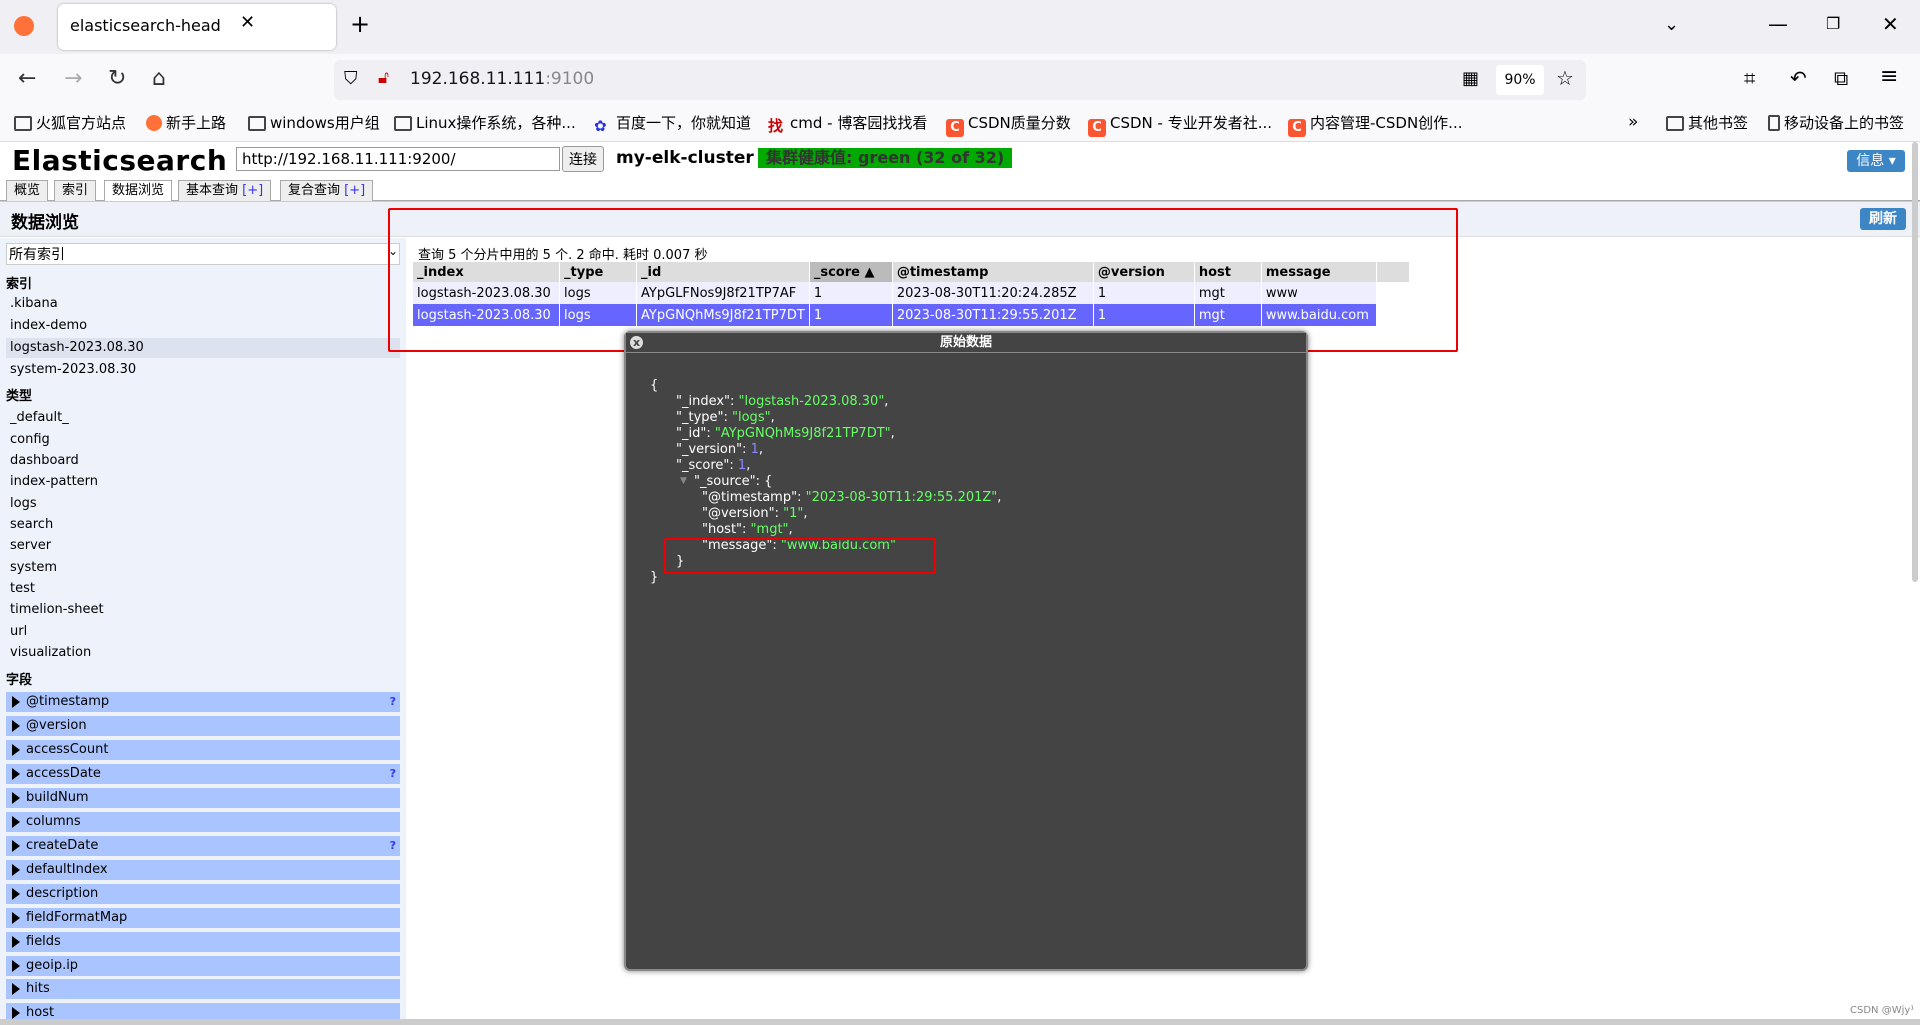  What do you see at coordinates (360, 24) in the screenshot?
I see `new-tab-icon: +` at bounding box center [360, 24].